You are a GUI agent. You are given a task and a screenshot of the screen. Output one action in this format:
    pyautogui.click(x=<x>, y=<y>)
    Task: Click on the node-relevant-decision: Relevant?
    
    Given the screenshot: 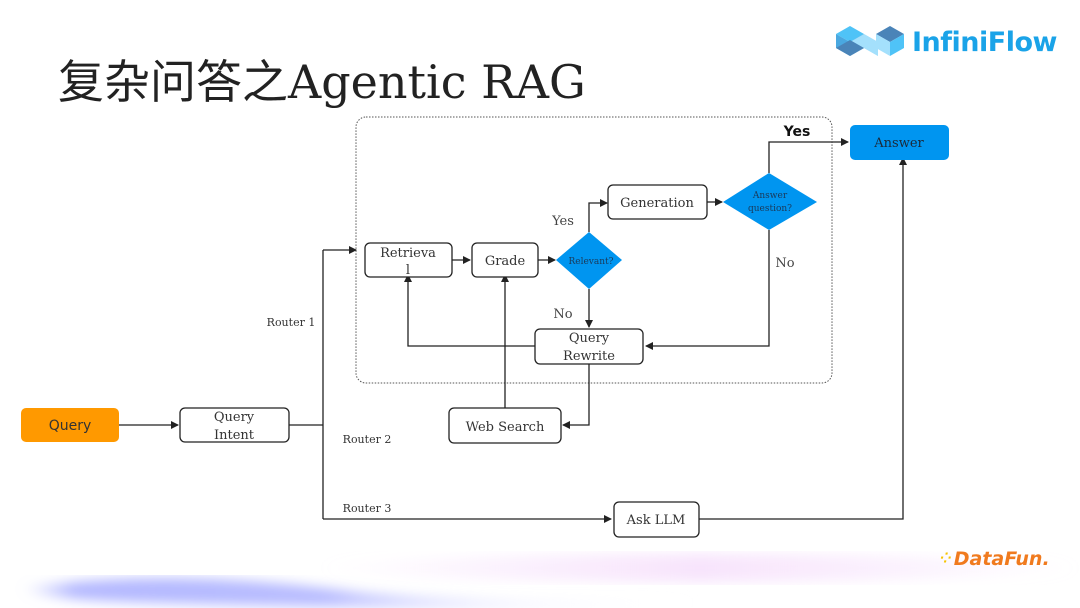 What is the action you would take?
    pyautogui.click(x=589, y=260)
    